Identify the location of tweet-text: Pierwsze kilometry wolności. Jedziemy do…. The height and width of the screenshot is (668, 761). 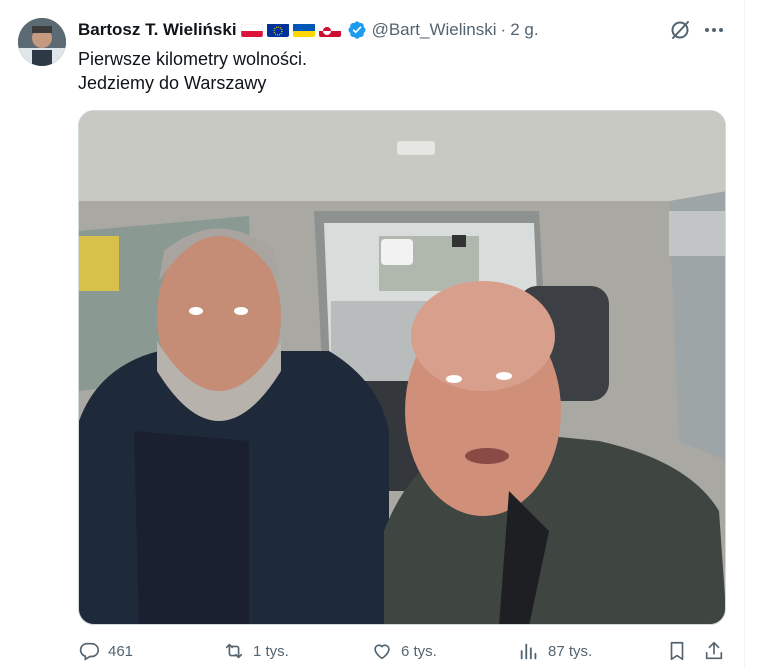
(192, 71).